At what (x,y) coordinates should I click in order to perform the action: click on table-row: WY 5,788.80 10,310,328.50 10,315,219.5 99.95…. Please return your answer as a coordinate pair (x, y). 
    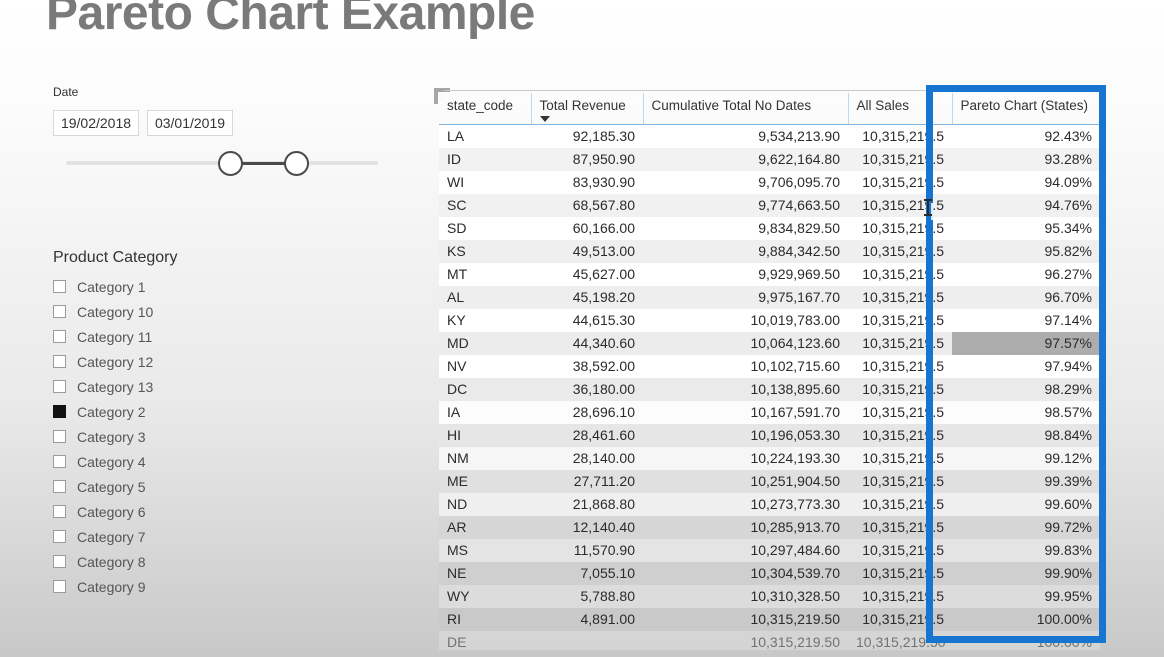
    Looking at the image, I should click on (769, 596).